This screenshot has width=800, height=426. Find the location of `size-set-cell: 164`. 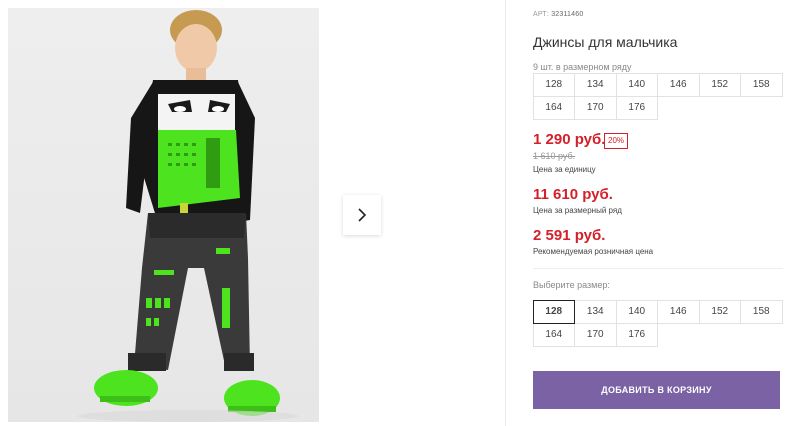

size-set-cell: 164 is located at coordinates (553, 107).